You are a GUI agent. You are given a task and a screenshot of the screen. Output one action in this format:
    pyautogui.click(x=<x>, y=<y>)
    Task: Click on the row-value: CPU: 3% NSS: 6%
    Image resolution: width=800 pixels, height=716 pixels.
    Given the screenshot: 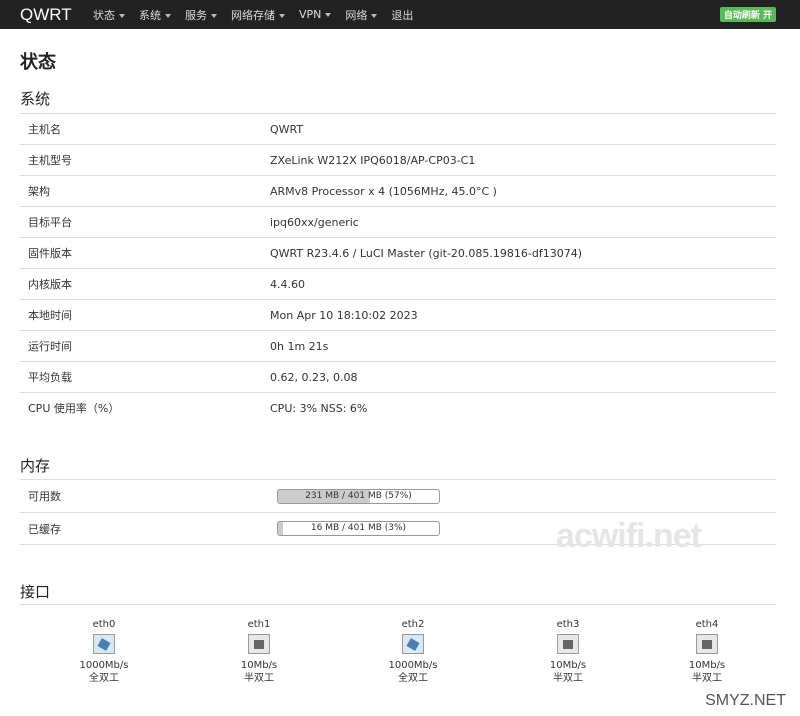 What is the action you would take?
    pyautogui.click(x=319, y=408)
    